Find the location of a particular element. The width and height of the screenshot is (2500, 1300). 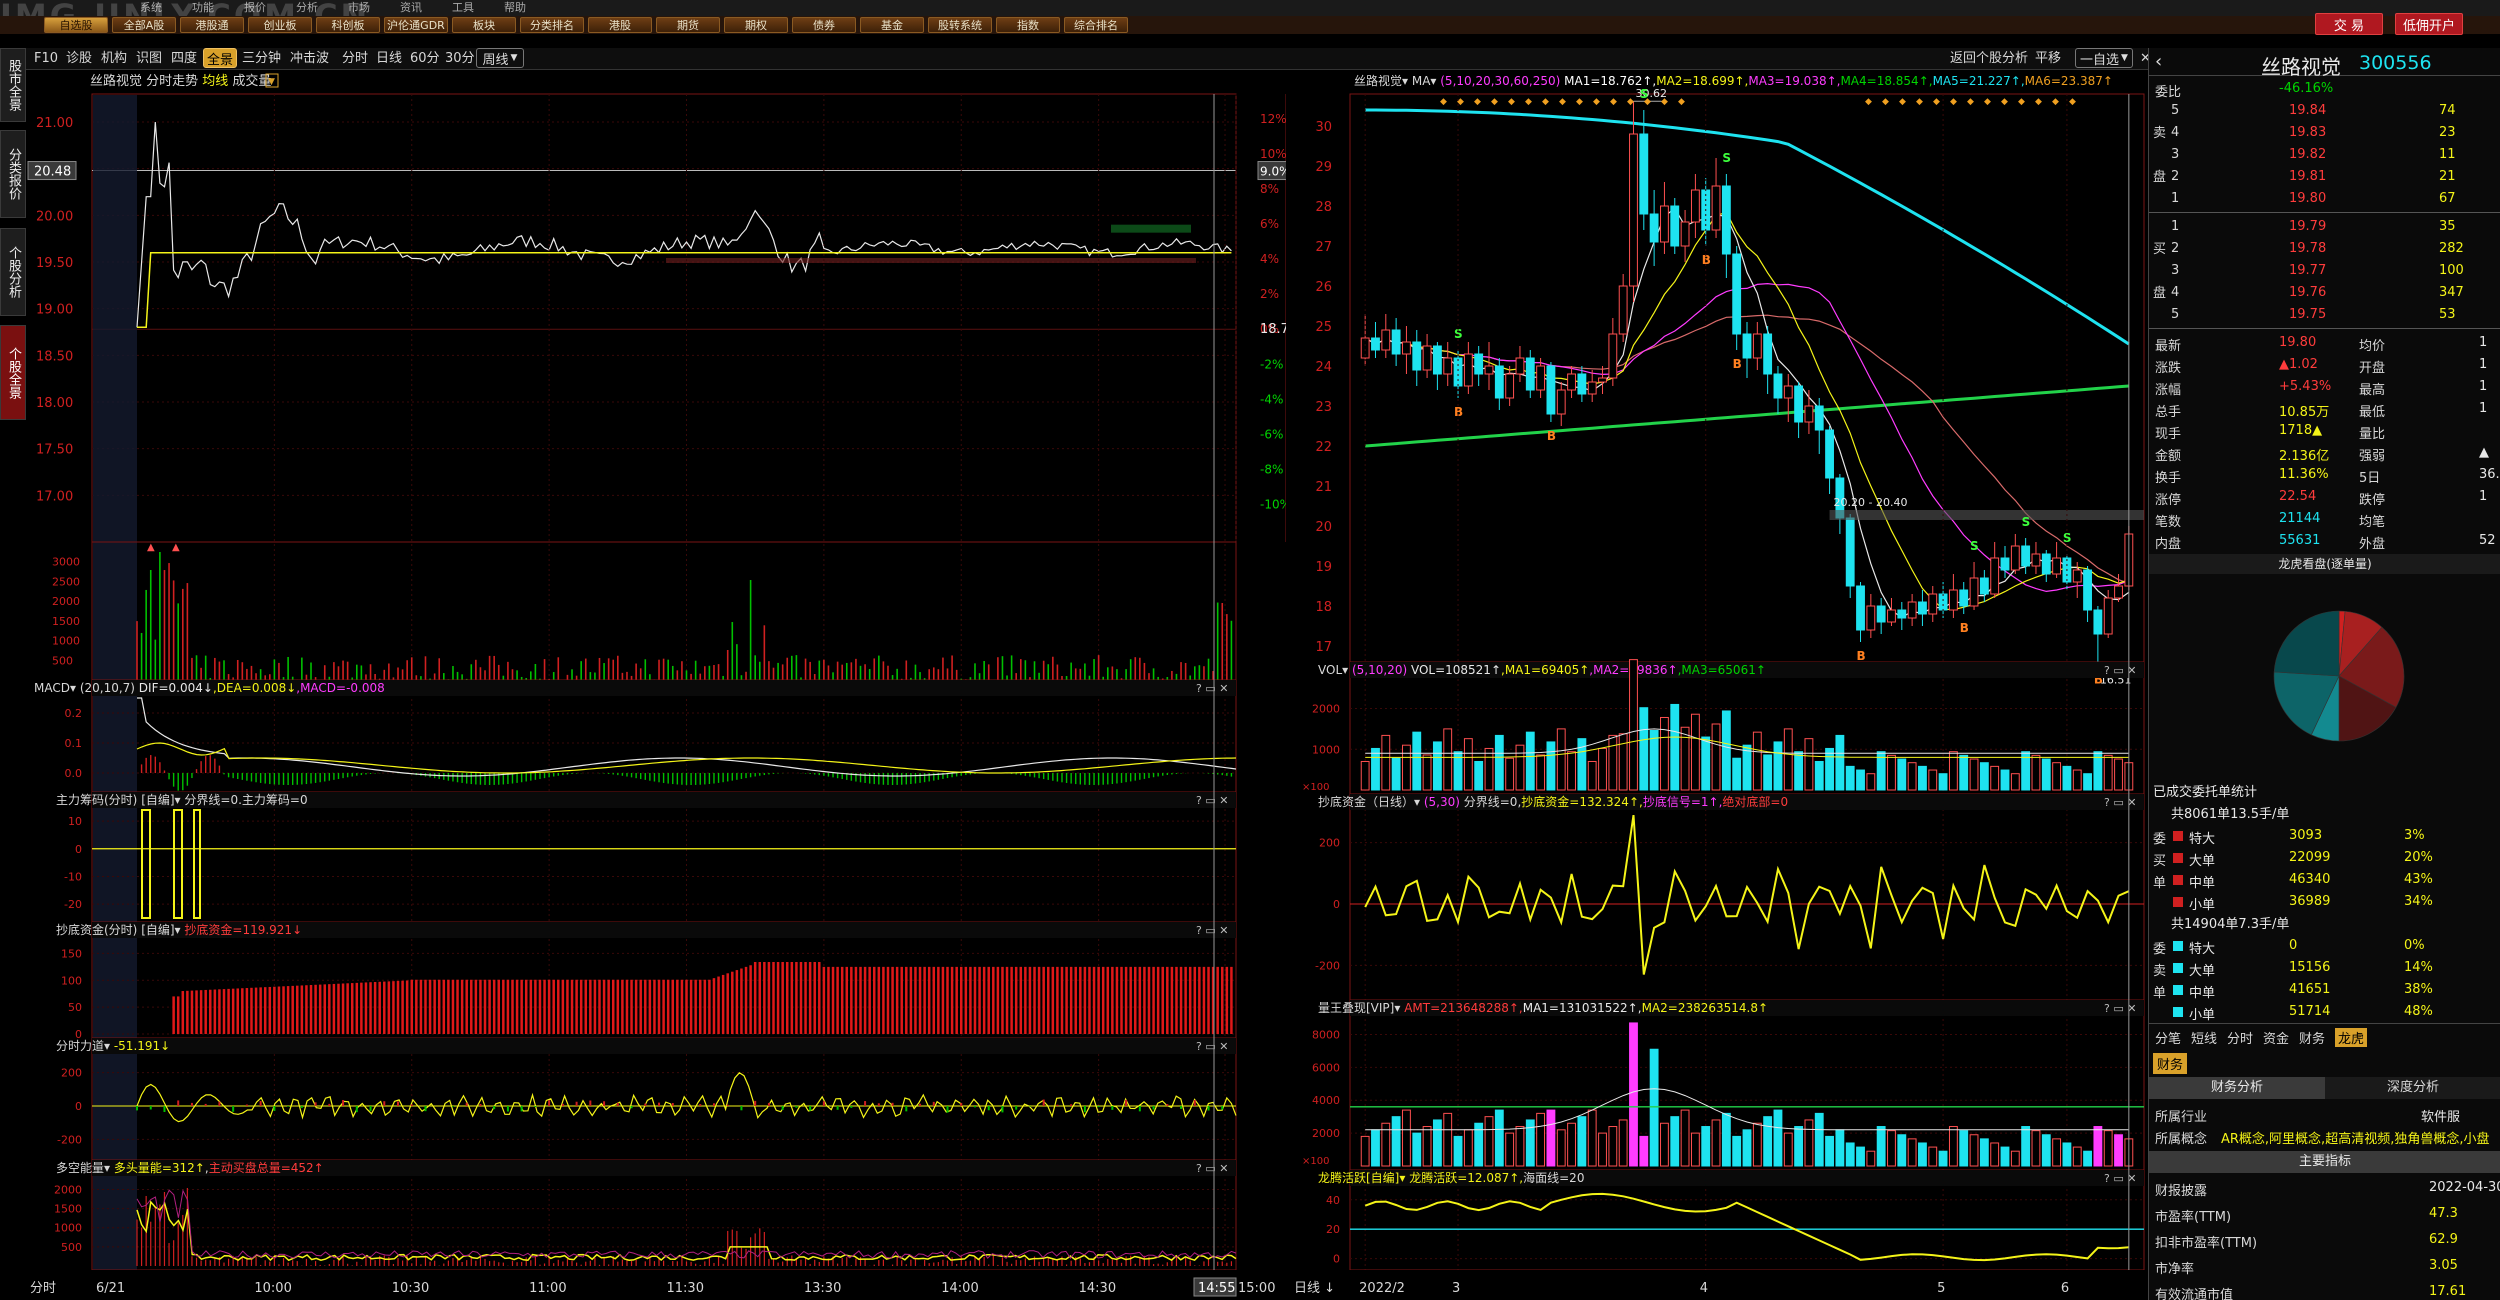

entrust-buy-name: 中单 is located at coordinates (2202, 883).